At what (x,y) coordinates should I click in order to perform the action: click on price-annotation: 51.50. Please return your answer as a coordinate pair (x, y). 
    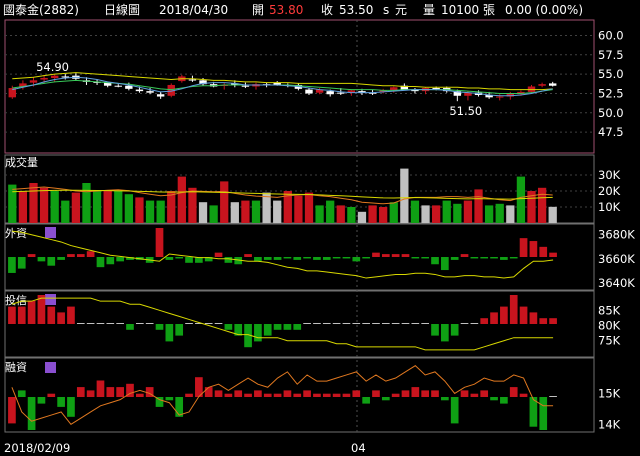
    Looking at the image, I should click on (465, 111).